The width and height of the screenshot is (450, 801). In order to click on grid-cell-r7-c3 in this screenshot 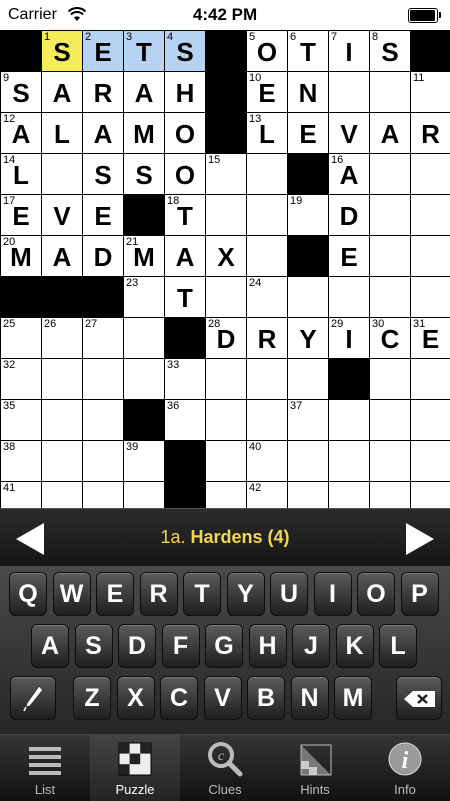, I will do `click(144, 338)`.